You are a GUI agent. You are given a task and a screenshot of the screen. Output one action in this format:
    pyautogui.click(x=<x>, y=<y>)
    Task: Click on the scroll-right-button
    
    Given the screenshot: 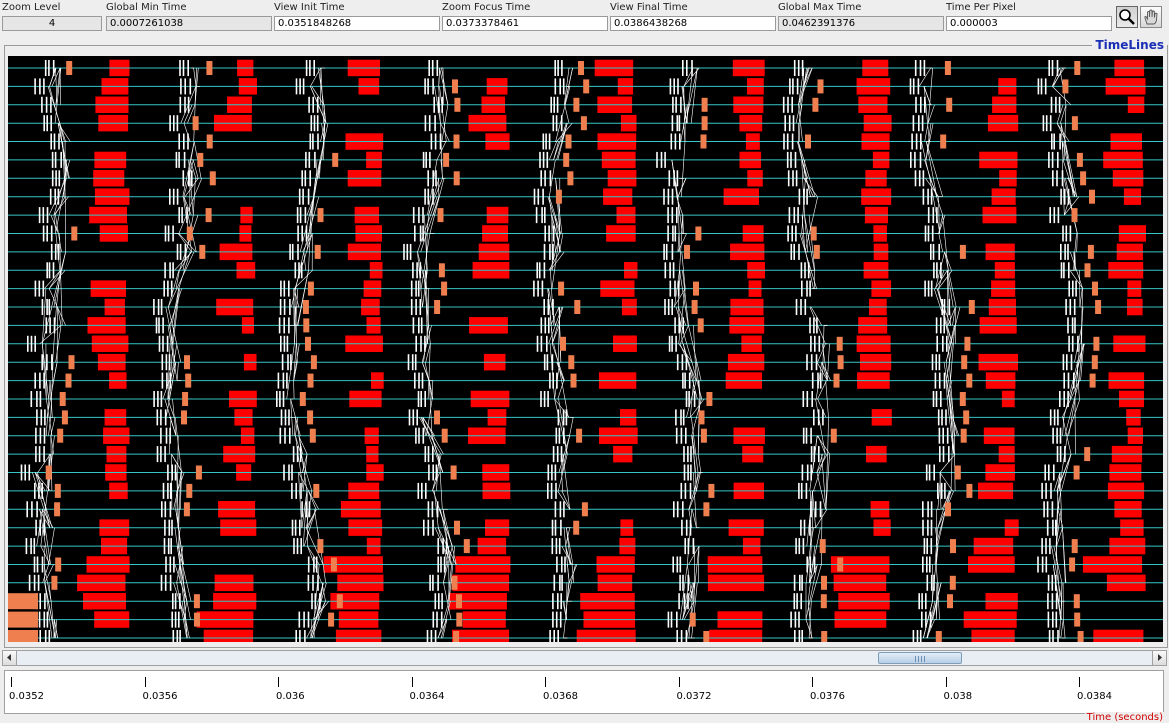 What is the action you would take?
    pyautogui.click(x=1159, y=658)
    